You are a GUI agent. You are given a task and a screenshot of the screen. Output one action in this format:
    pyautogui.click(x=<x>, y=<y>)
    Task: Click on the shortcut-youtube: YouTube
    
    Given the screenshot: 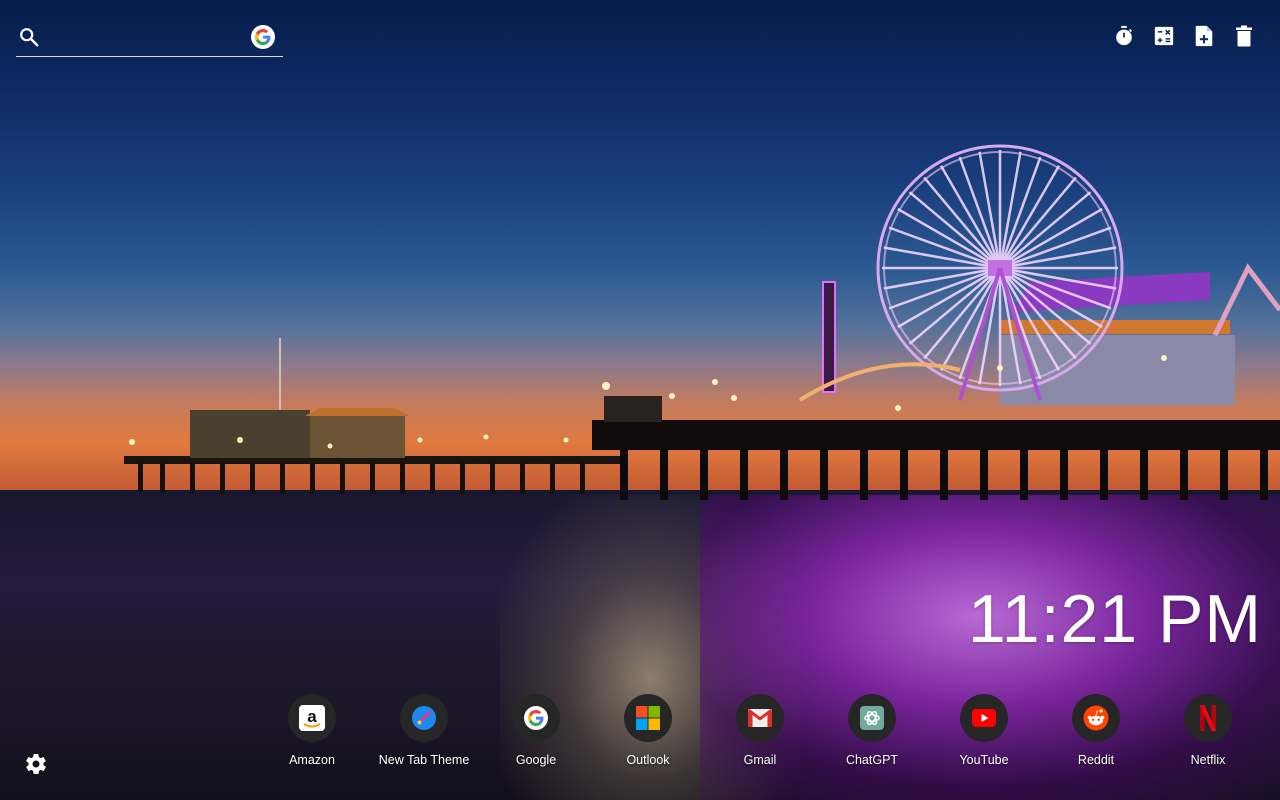 What is the action you would take?
    pyautogui.click(x=984, y=730)
    